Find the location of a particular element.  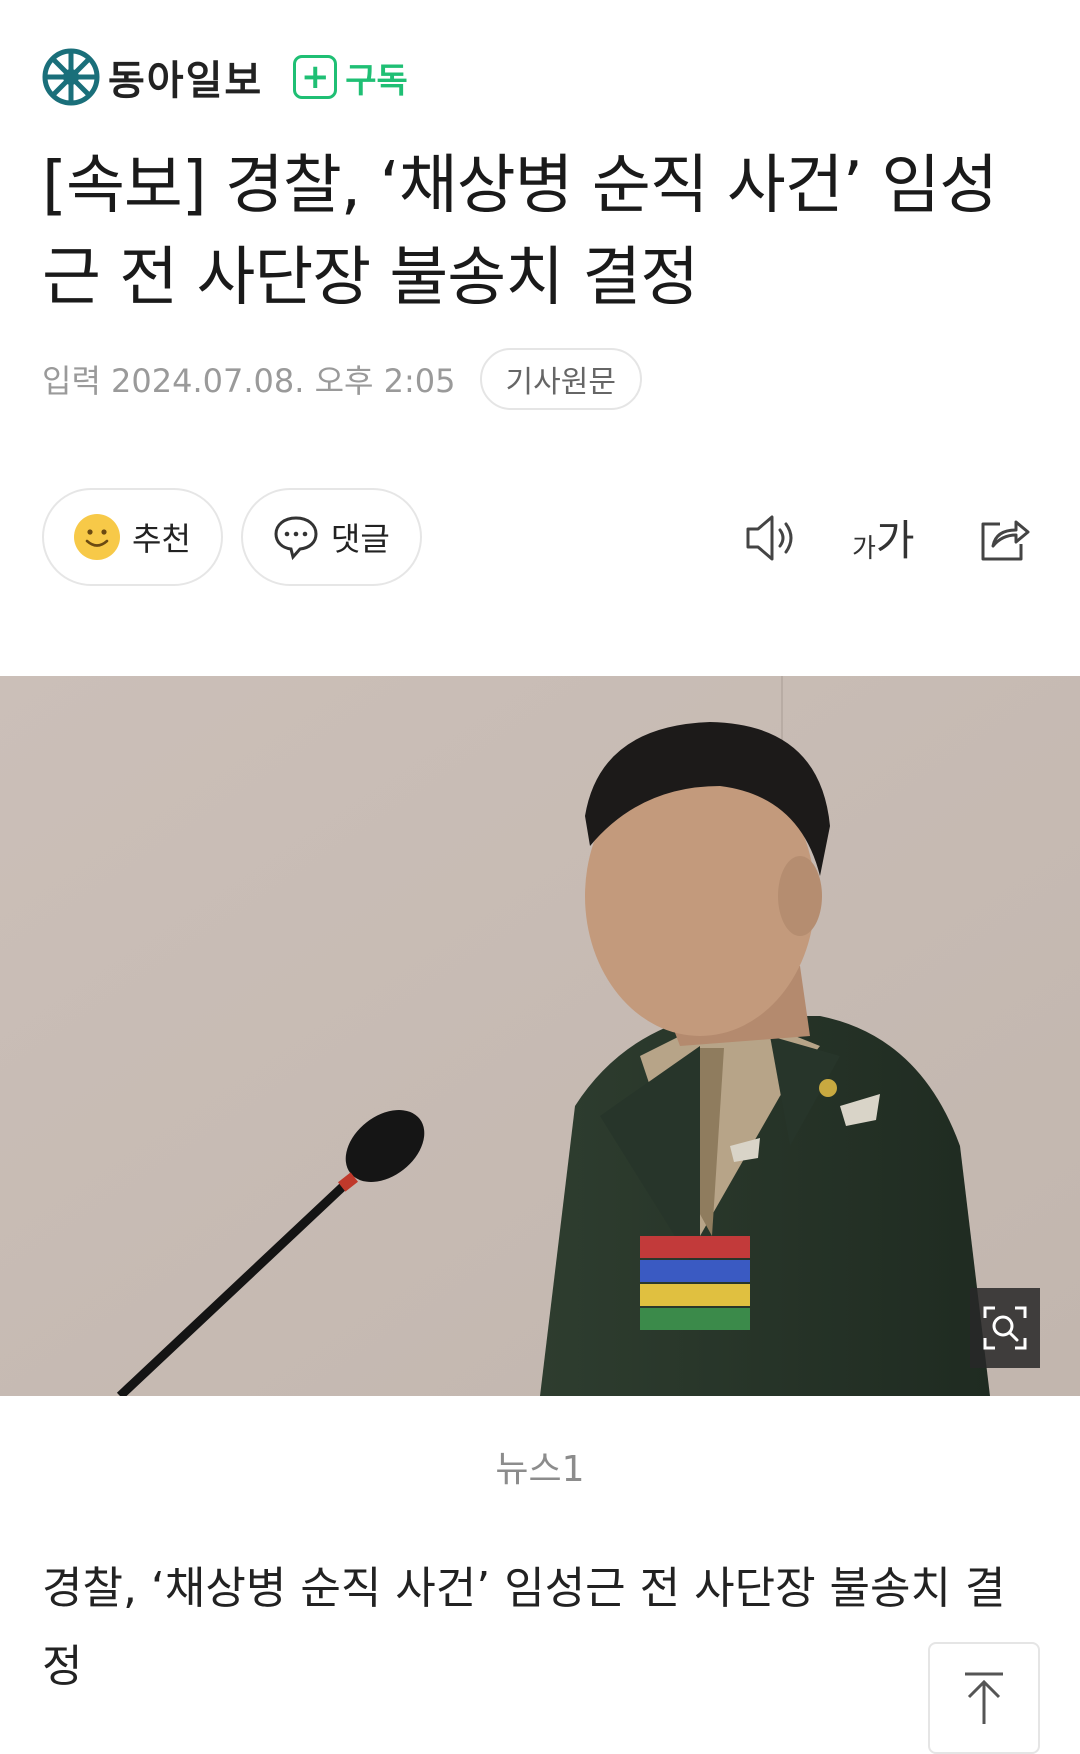

scroll-top-button is located at coordinates (984, 1698).